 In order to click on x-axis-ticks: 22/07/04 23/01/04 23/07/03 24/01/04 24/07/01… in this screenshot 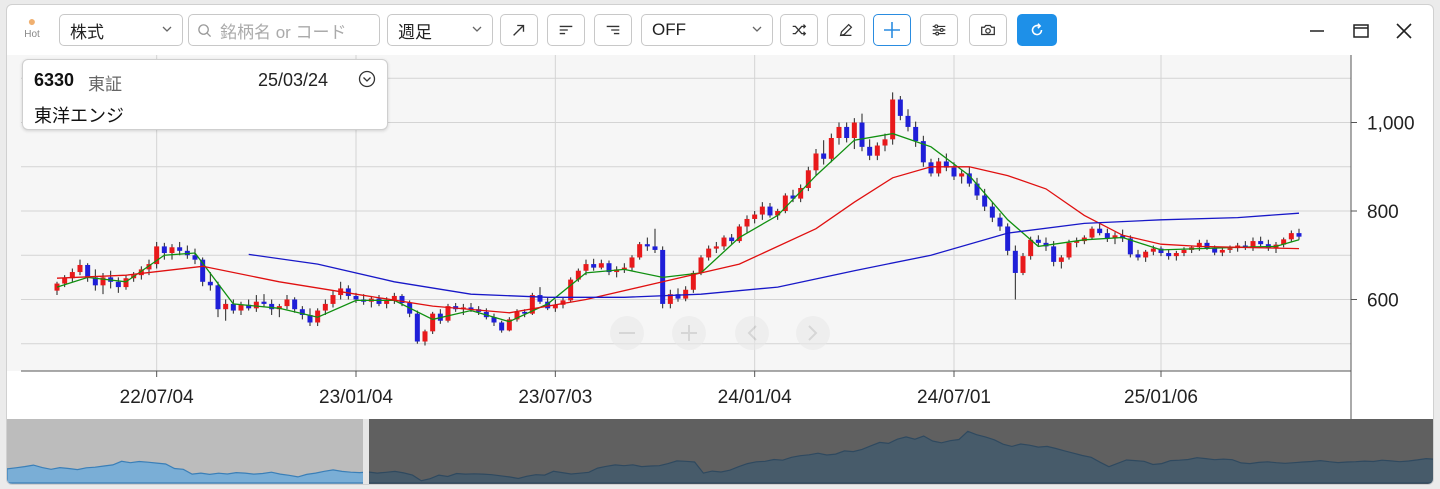, I will do `click(659, 389)`.